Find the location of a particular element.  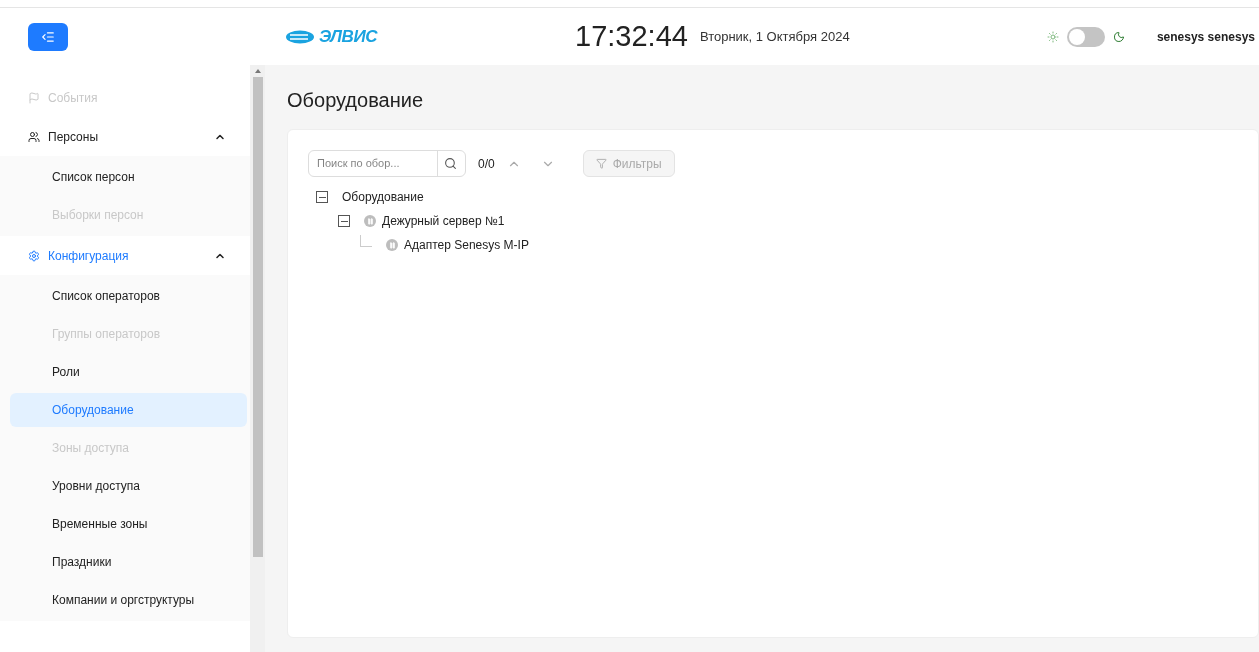

scroll-up-icon is located at coordinates (257, 71).